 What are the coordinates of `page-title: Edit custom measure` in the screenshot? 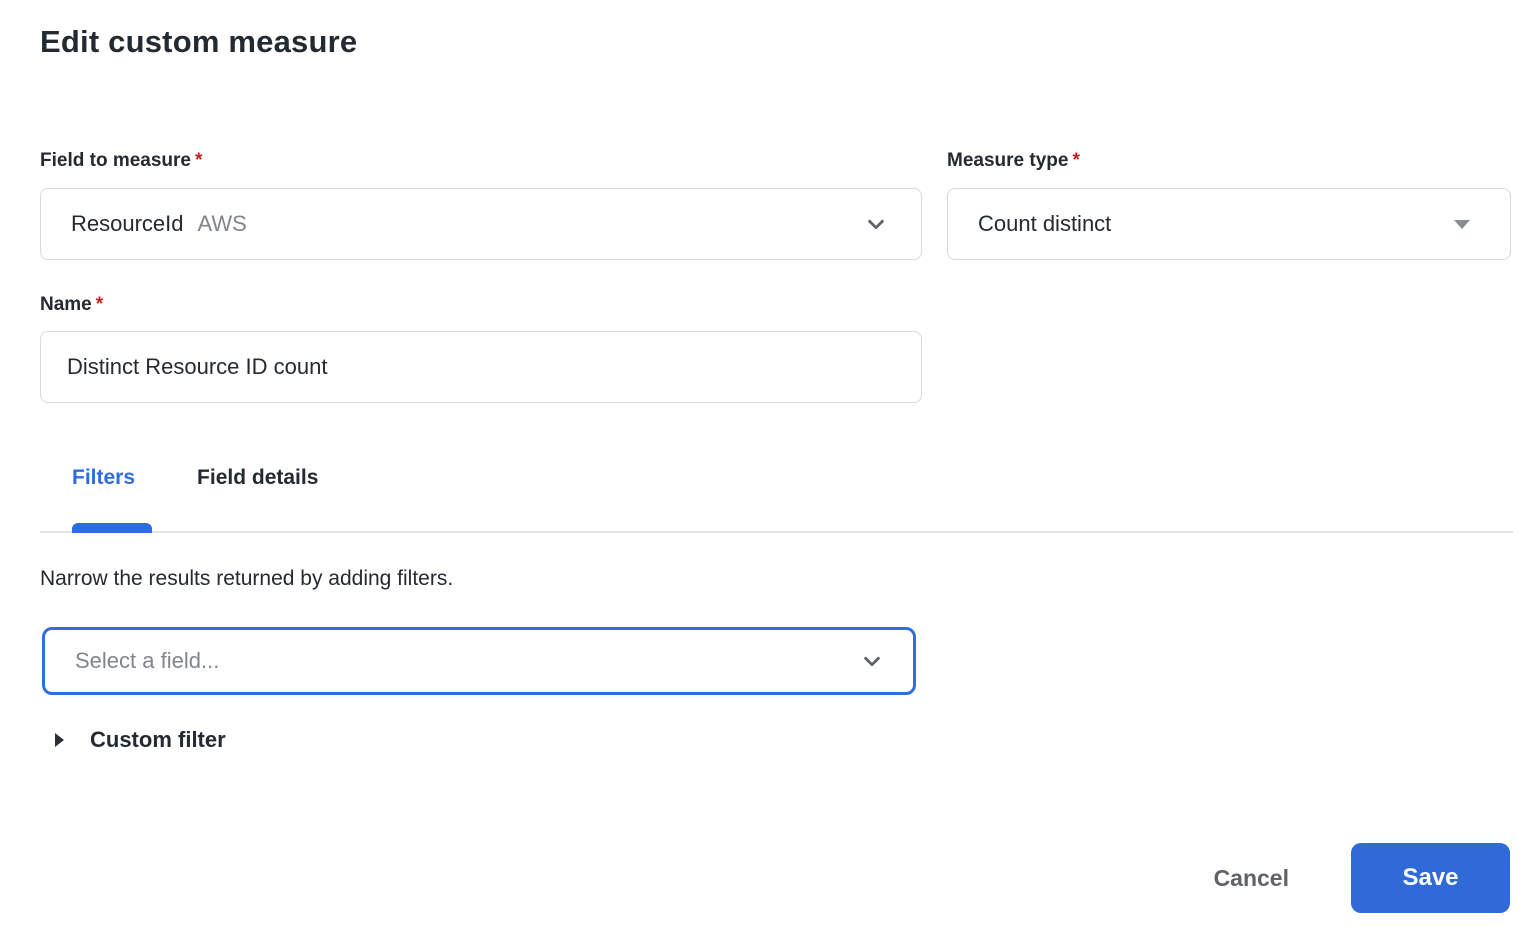 It's located at (199, 41).